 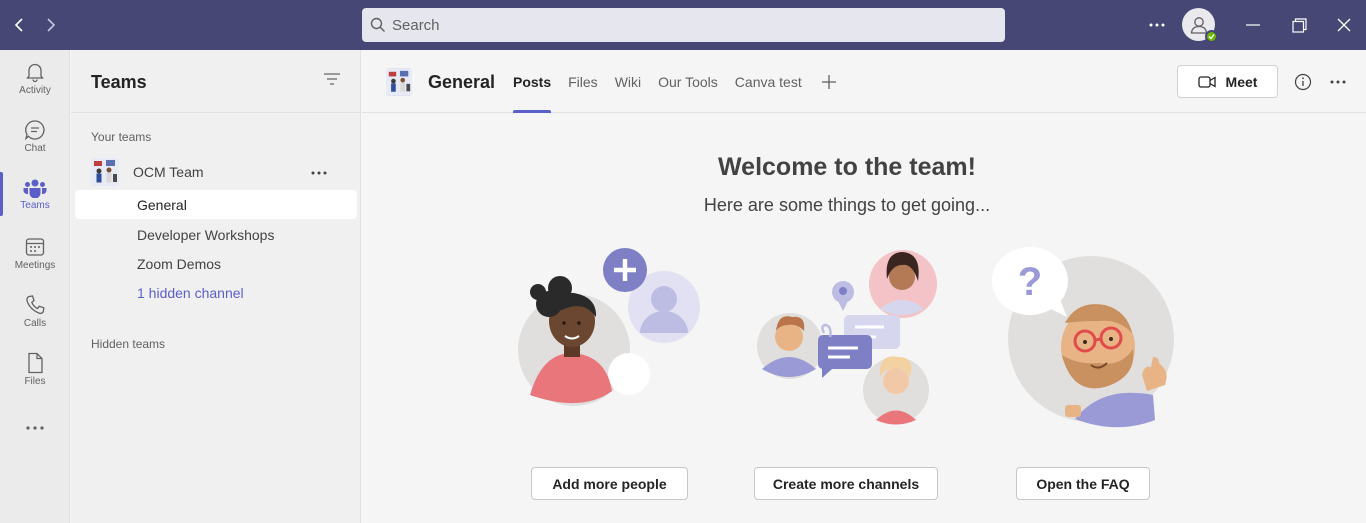 What do you see at coordinates (532, 81) in the screenshot?
I see `tab-posts: Posts` at bounding box center [532, 81].